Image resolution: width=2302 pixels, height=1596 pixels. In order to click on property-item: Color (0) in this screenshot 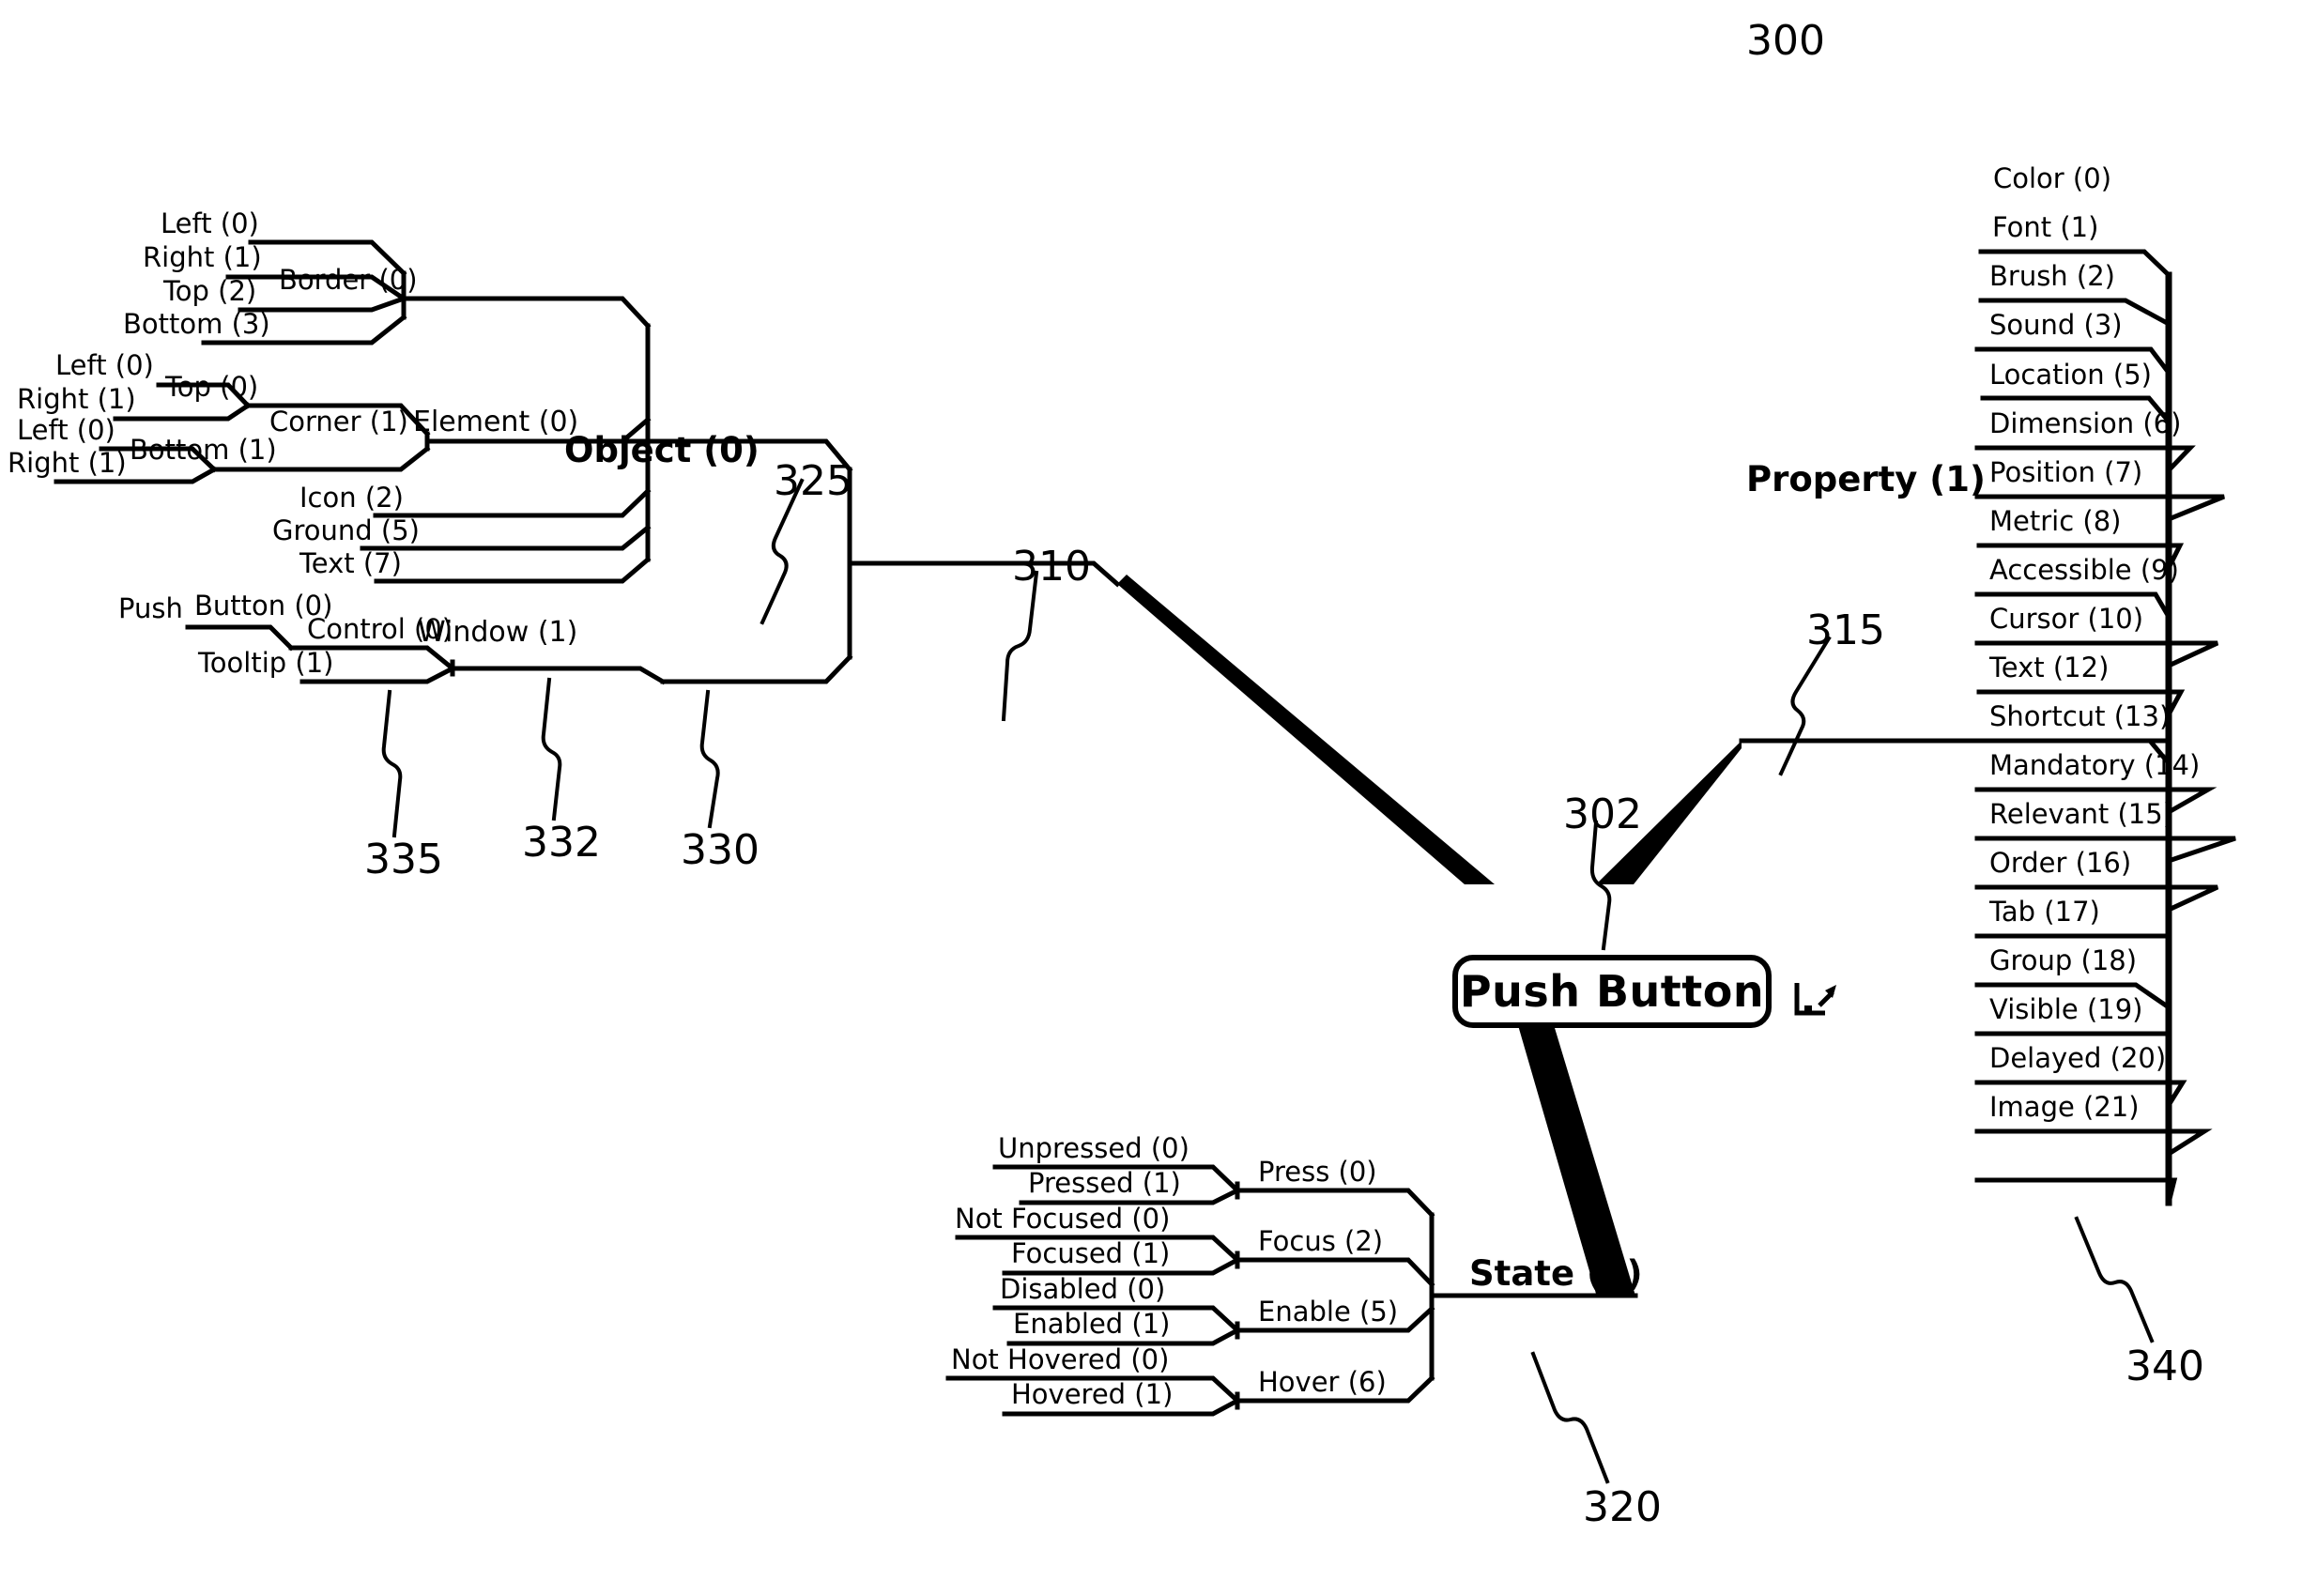, I will do `click(2052, 178)`.